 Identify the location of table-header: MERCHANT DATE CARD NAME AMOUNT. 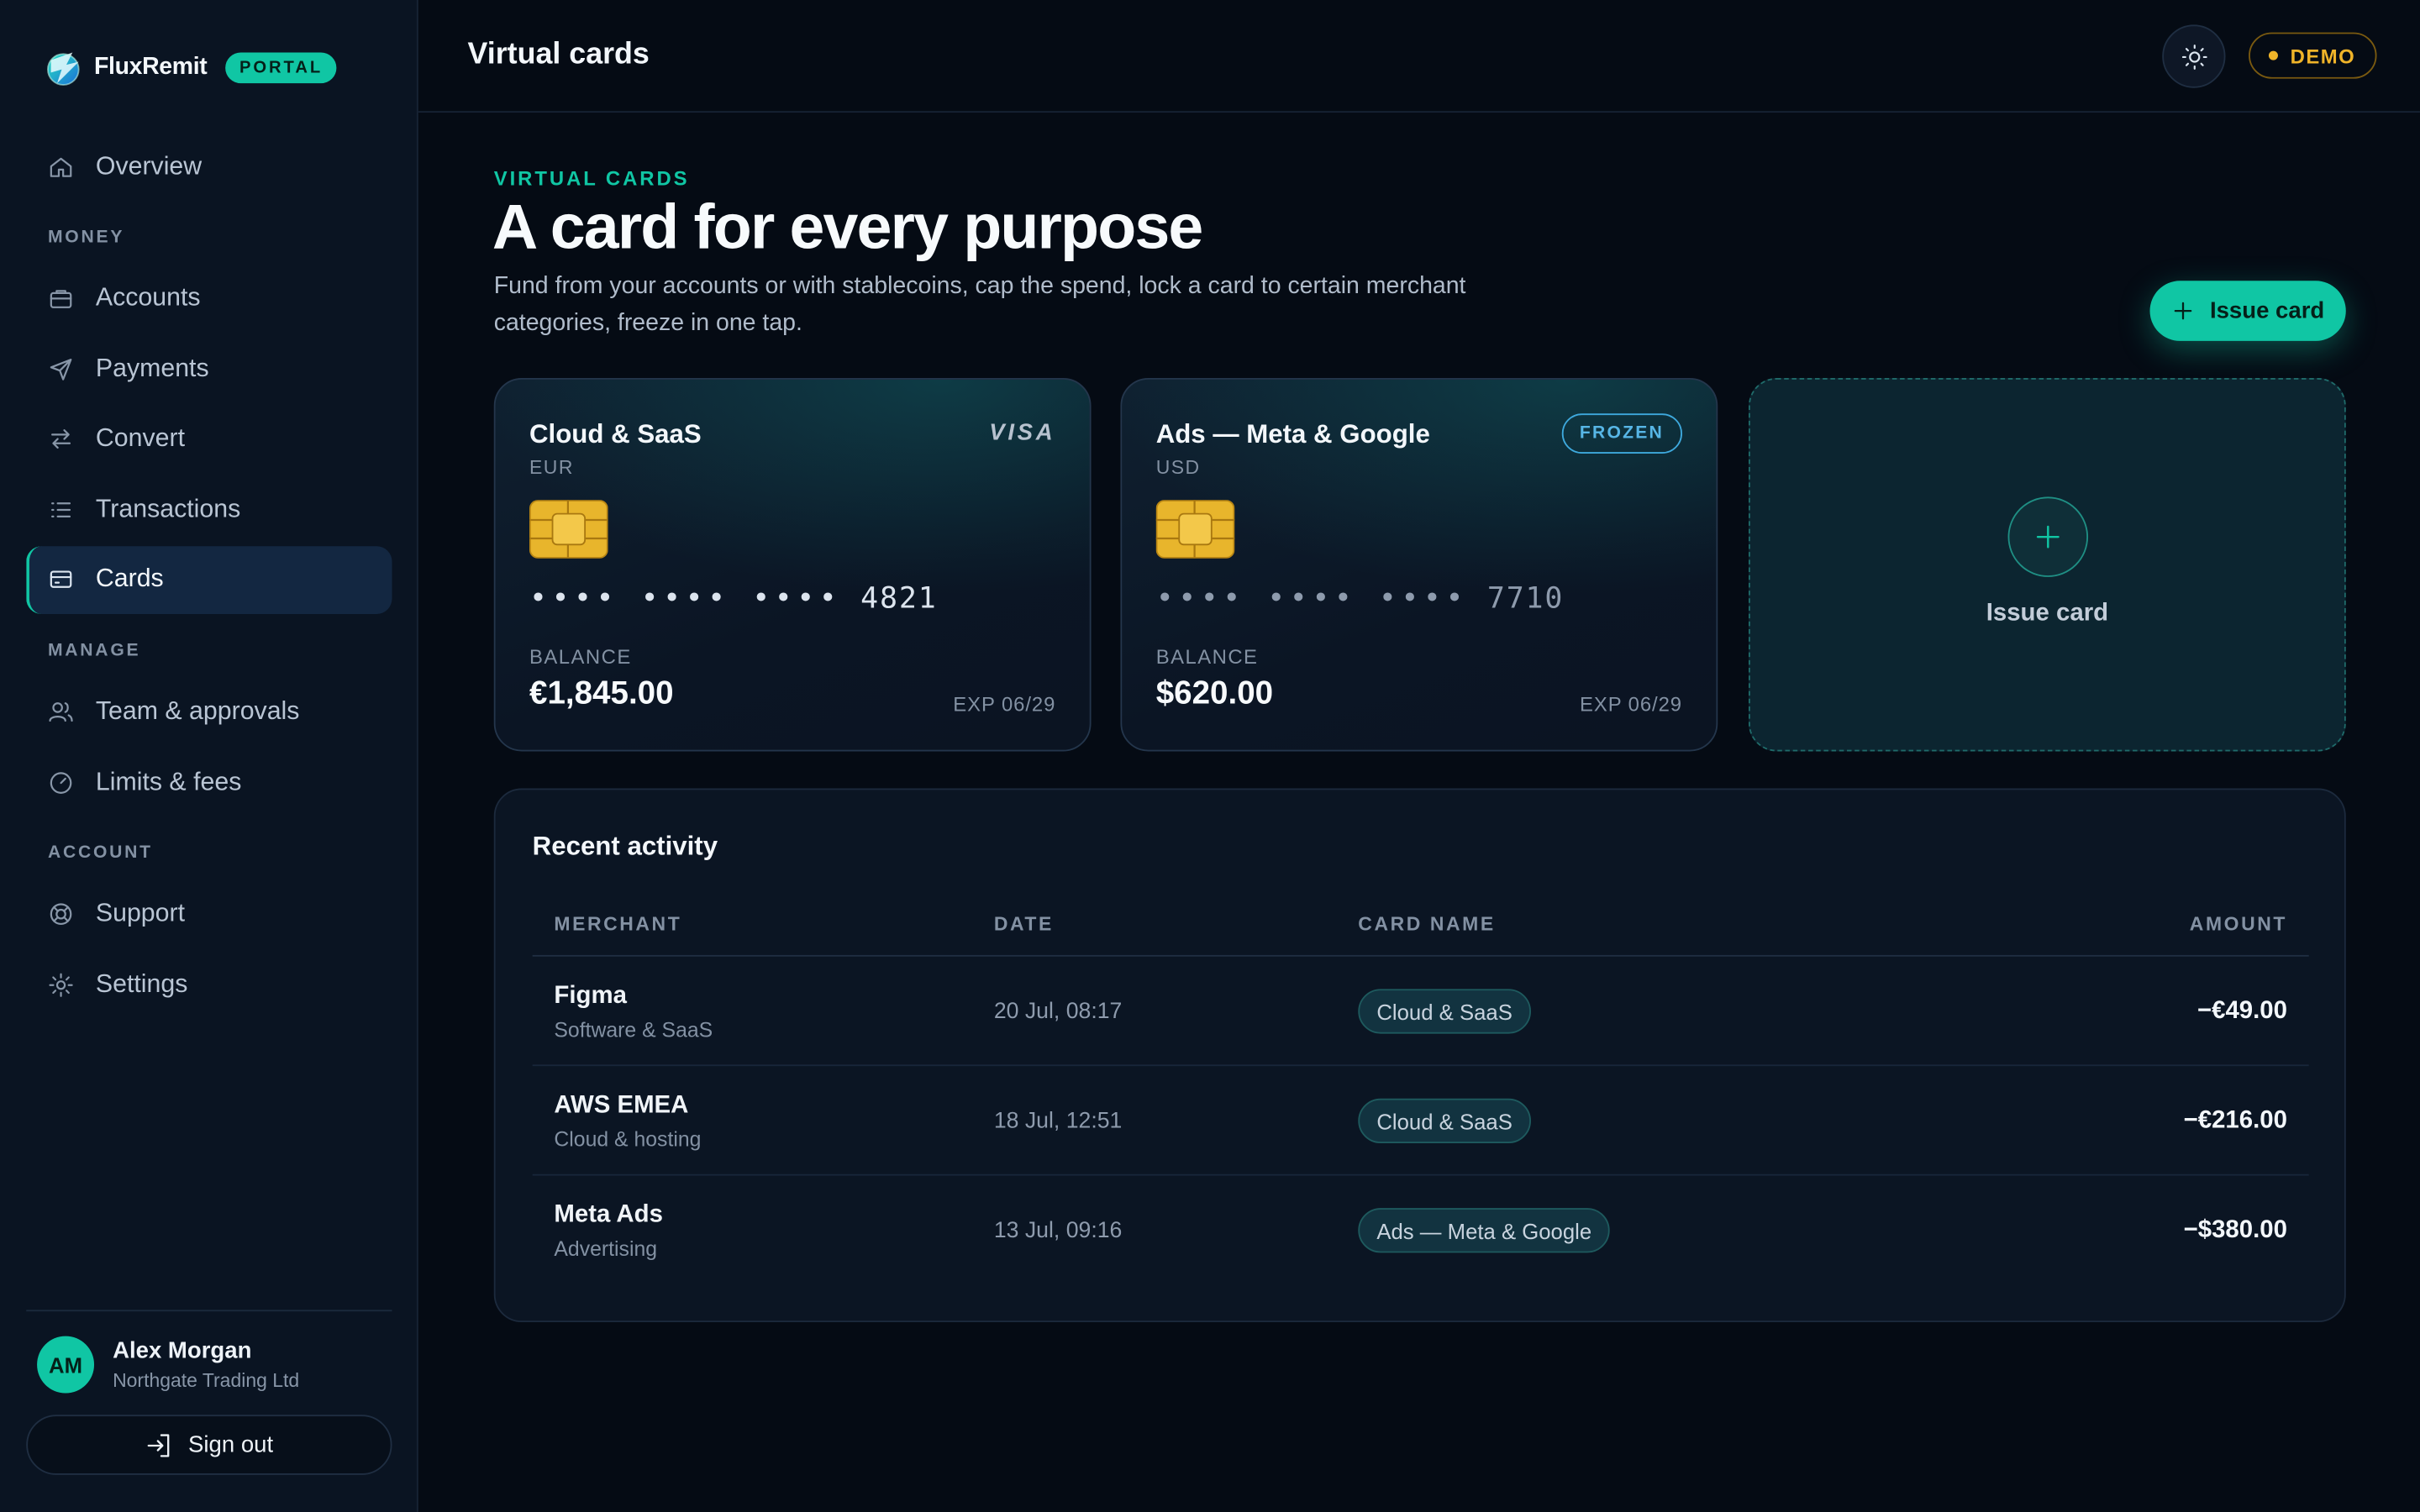
(1420, 934).